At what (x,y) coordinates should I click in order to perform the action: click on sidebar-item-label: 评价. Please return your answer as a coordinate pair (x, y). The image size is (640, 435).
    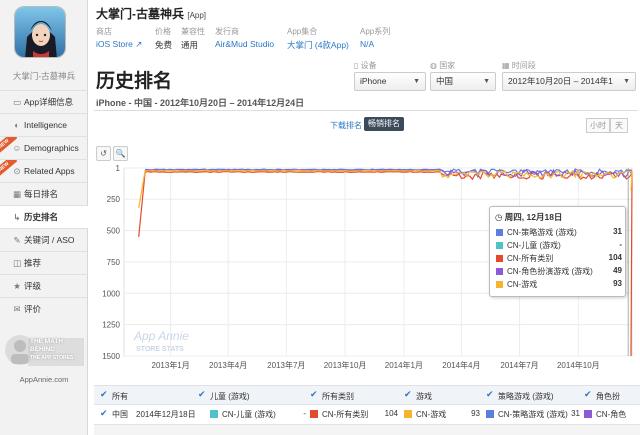
    Looking at the image, I should click on (33, 309).